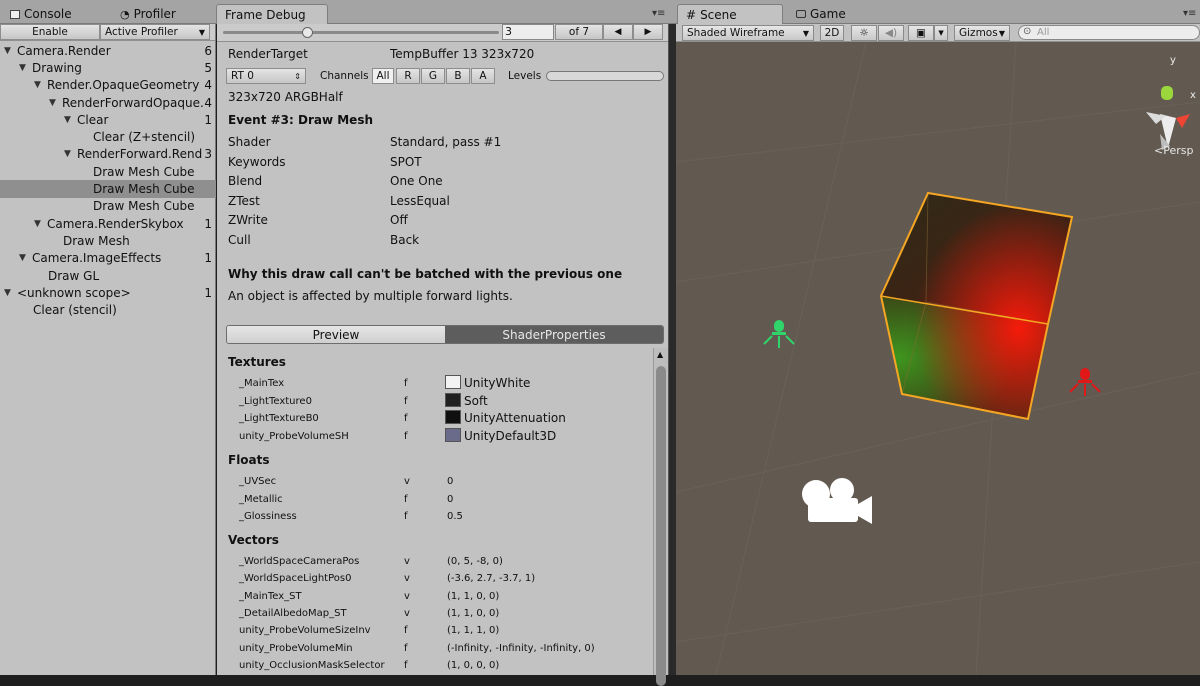 Image resolution: width=1200 pixels, height=686 pixels. I want to click on render-target-label: RenderTarget, so click(268, 54).